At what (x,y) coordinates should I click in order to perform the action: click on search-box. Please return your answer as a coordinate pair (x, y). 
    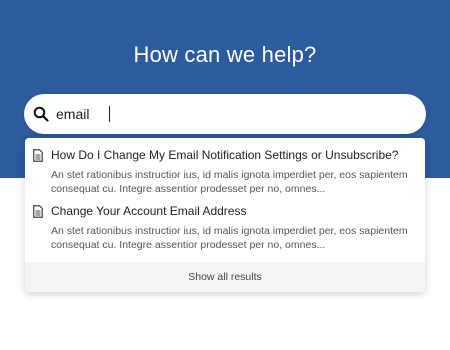
    Looking at the image, I should click on (225, 114).